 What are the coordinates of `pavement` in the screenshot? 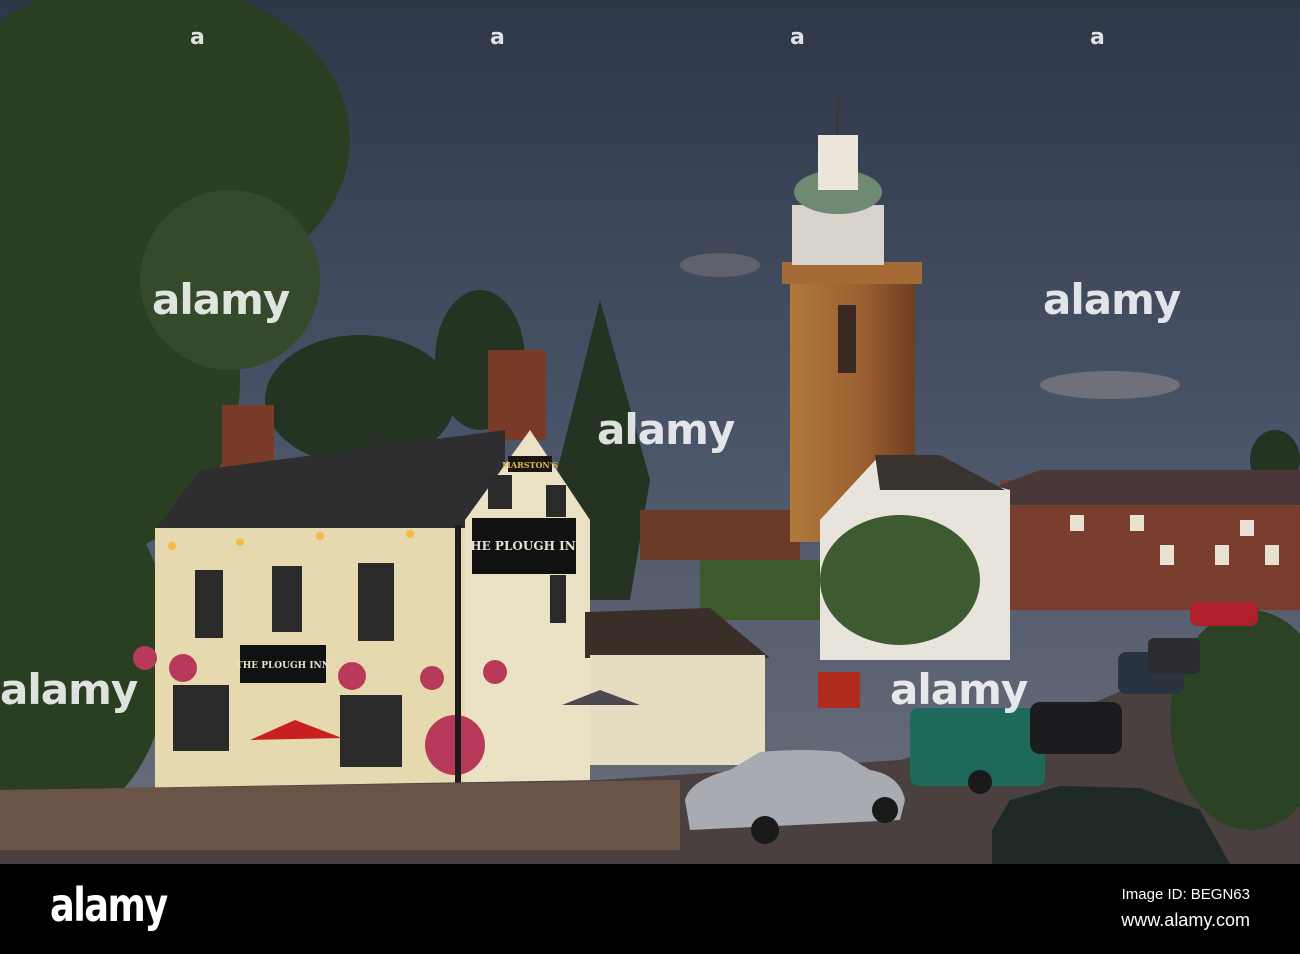 It's located at (340, 815).